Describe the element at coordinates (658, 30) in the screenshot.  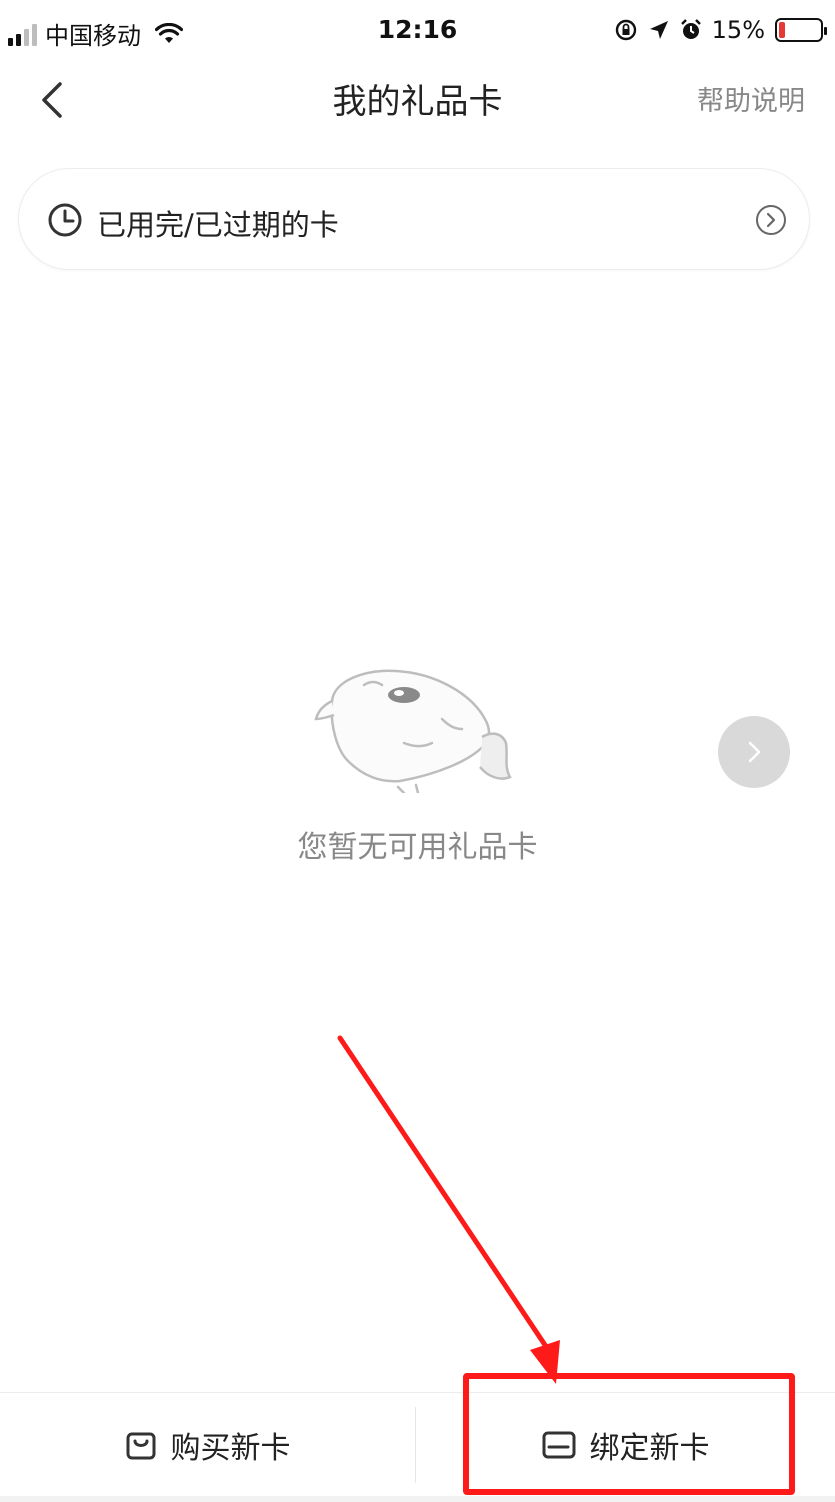
I see `location-arrow-icon` at that location.